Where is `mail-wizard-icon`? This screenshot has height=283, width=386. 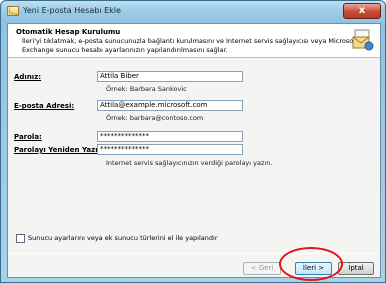 mail-wizard-icon is located at coordinates (363, 40).